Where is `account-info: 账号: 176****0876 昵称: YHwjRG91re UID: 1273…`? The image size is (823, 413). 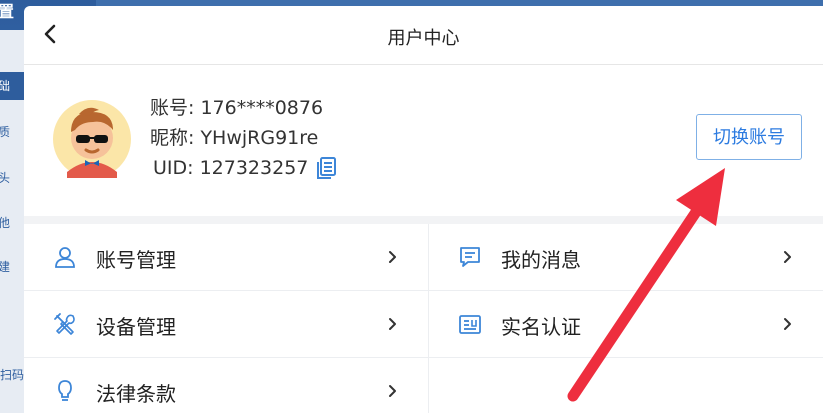
account-info: 账号: 176****0876 昵称: YHwjRG91re UID: 1273… is located at coordinates (244, 138).